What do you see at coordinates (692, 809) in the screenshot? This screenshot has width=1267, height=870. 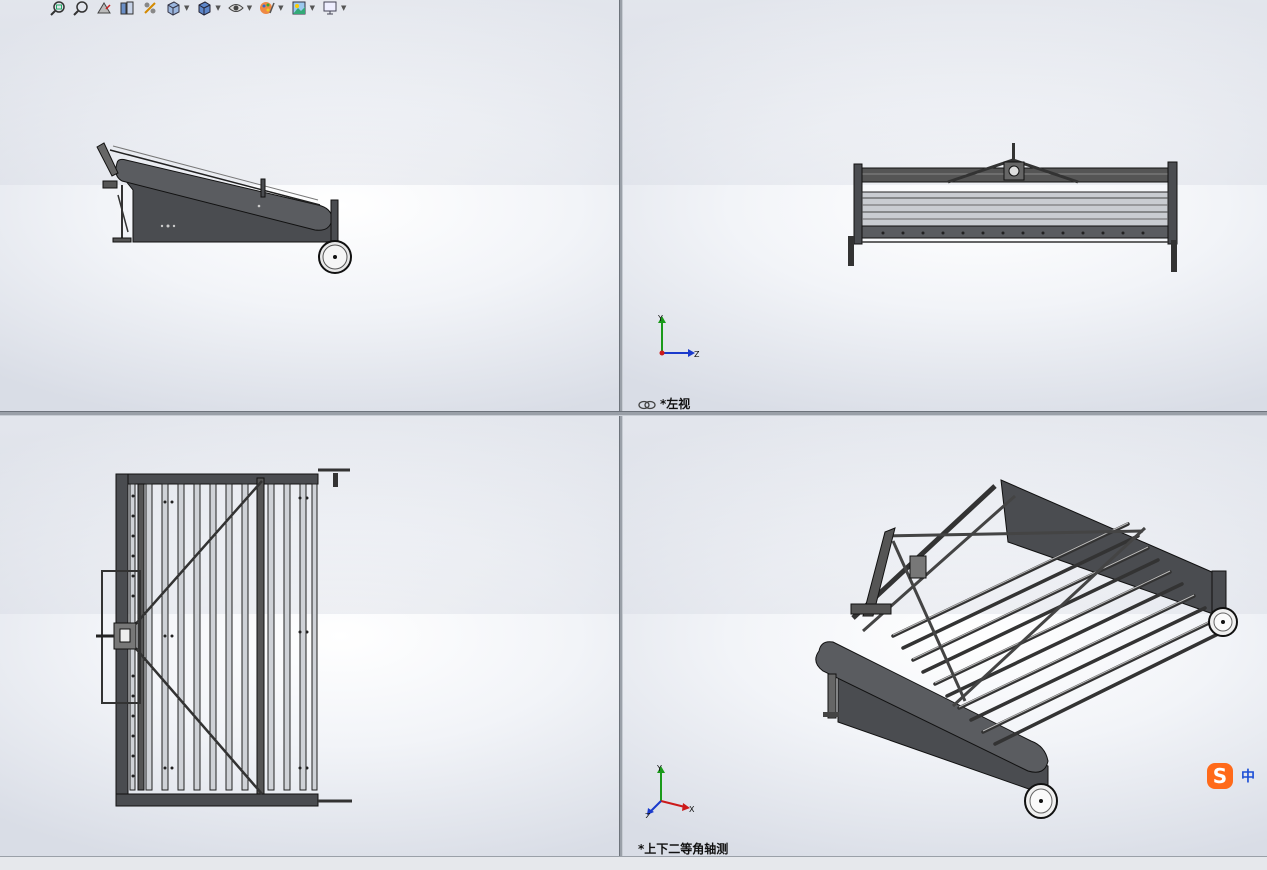 I see `svg-text: X` at bounding box center [692, 809].